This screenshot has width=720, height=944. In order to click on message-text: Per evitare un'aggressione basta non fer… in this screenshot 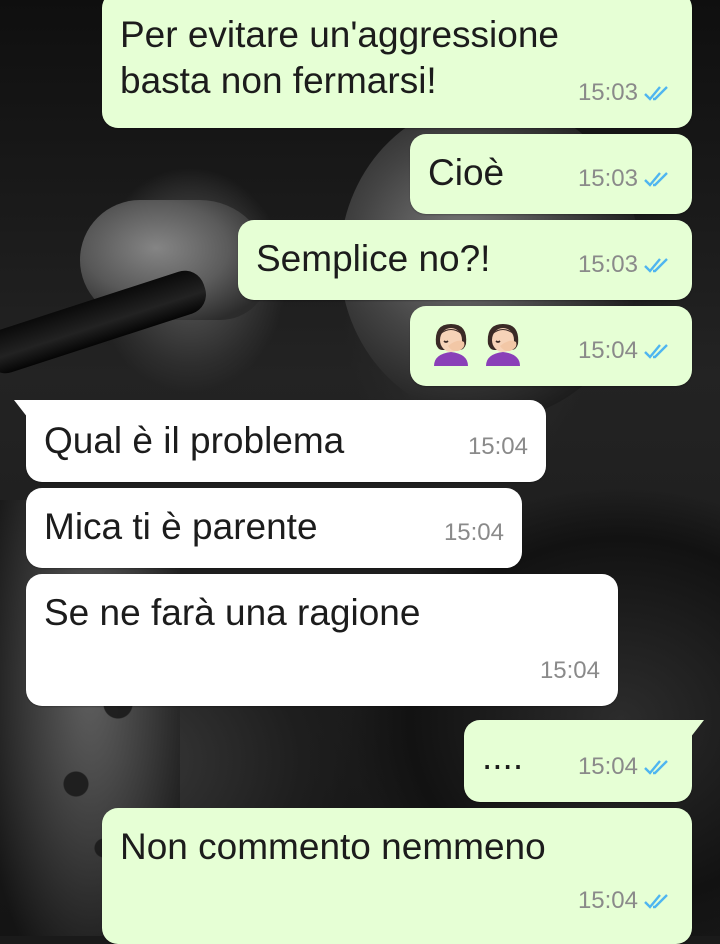, I will do `click(339, 57)`.